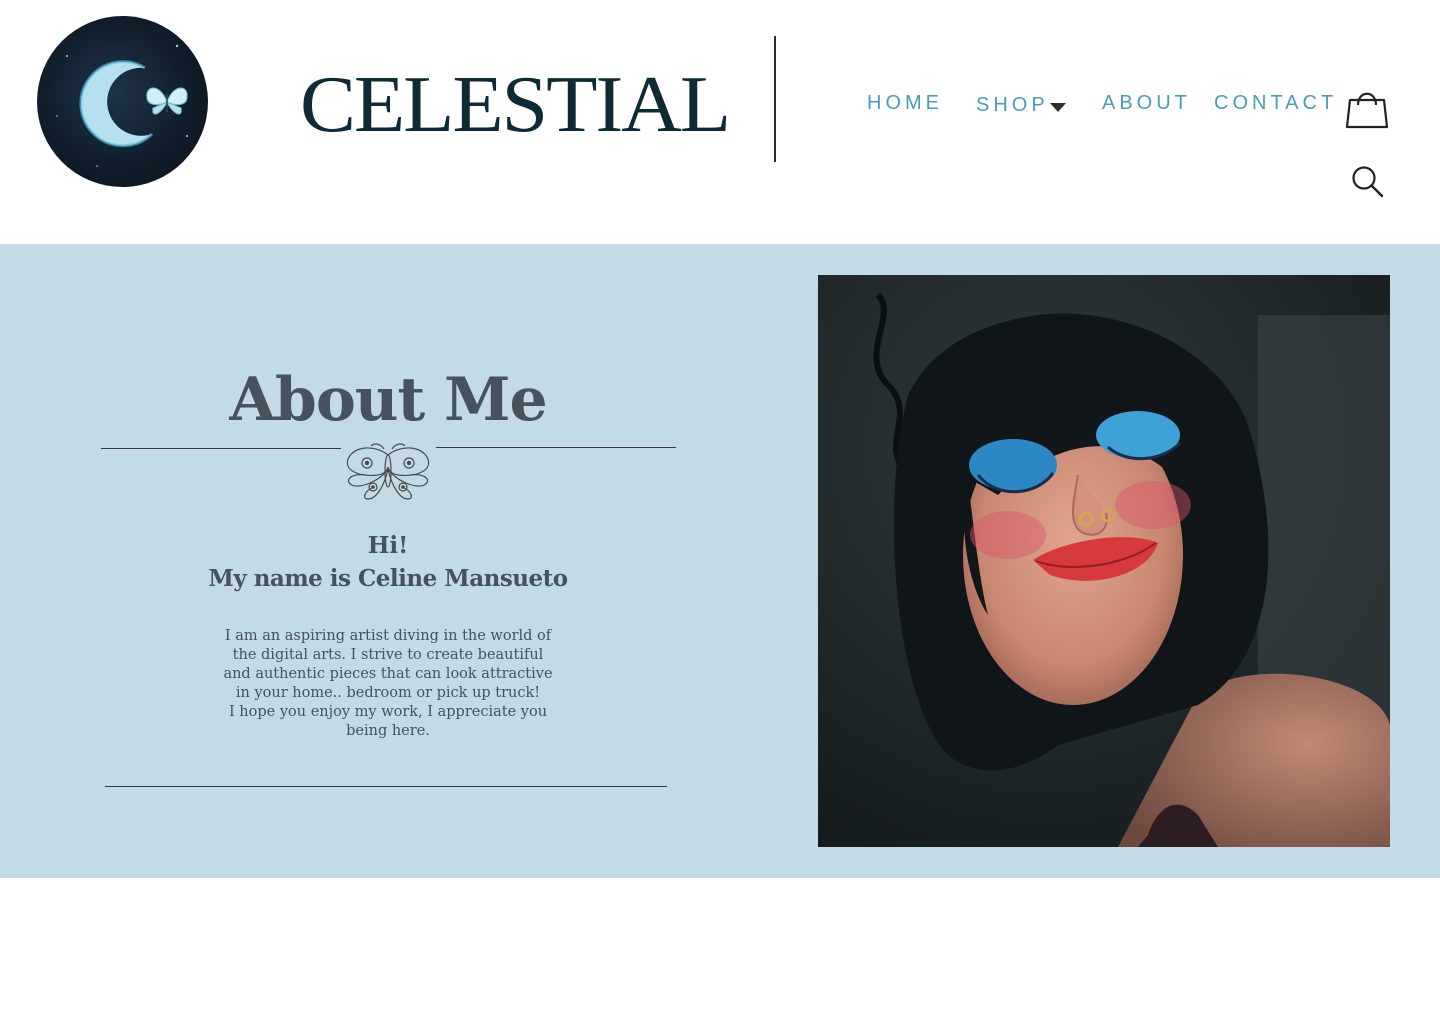 Image resolution: width=1440 pixels, height=1024 pixels. I want to click on bio-line: being here., so click(388, 731).